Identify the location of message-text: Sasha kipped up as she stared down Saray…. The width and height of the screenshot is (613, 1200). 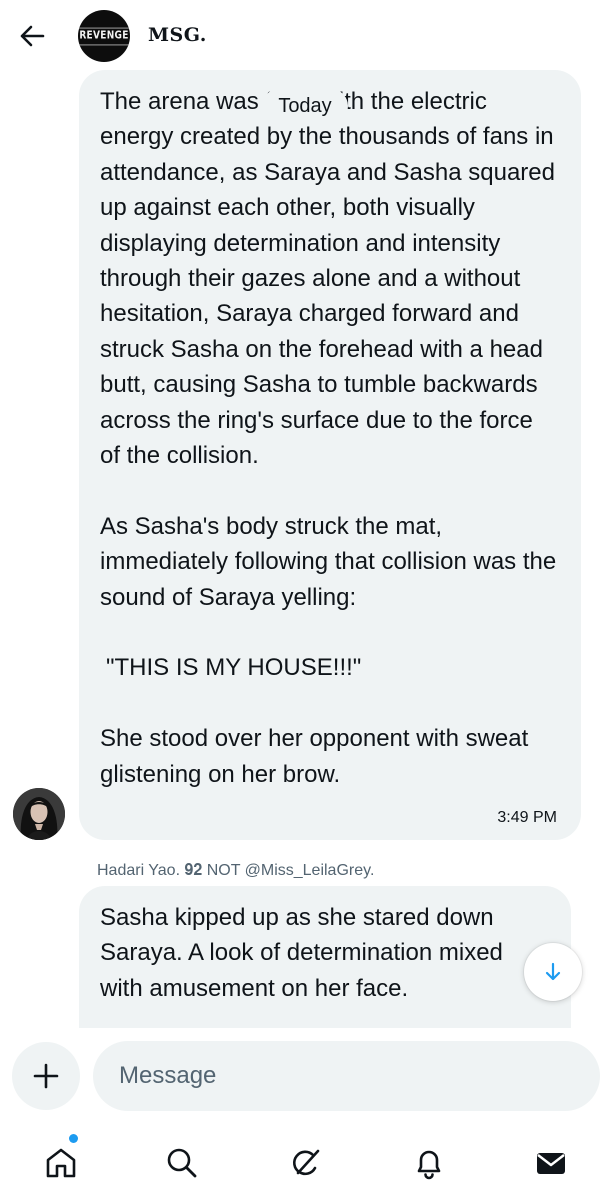
(301, 953).